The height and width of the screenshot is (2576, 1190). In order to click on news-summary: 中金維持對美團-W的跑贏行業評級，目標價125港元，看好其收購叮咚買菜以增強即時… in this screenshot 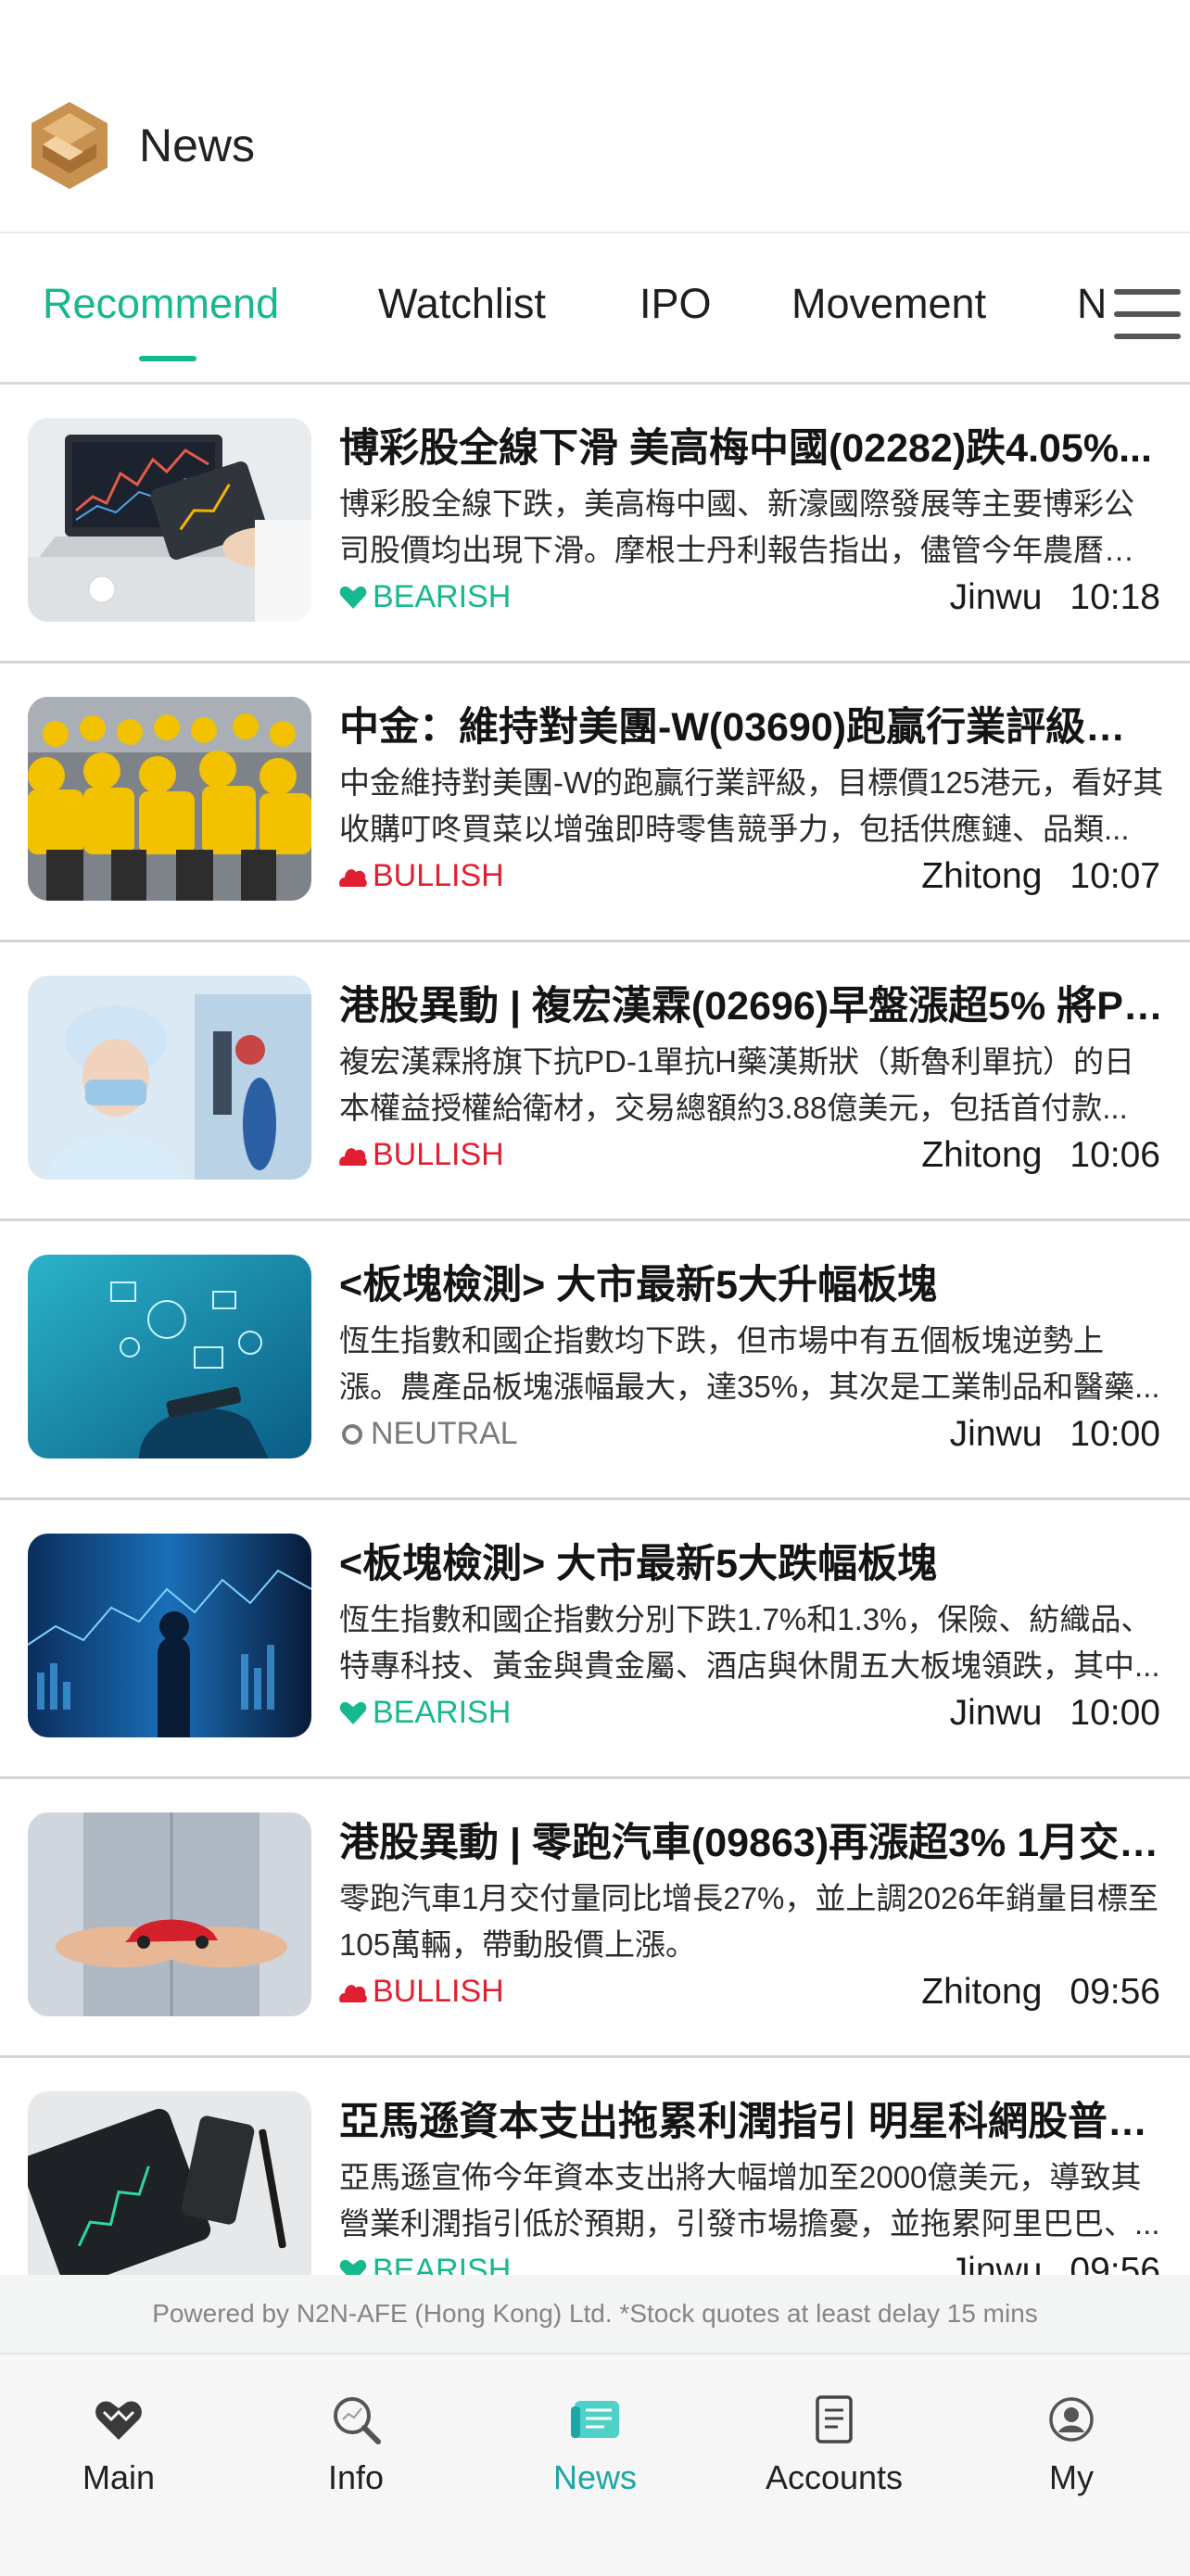, I will do `click(751, 805)`.